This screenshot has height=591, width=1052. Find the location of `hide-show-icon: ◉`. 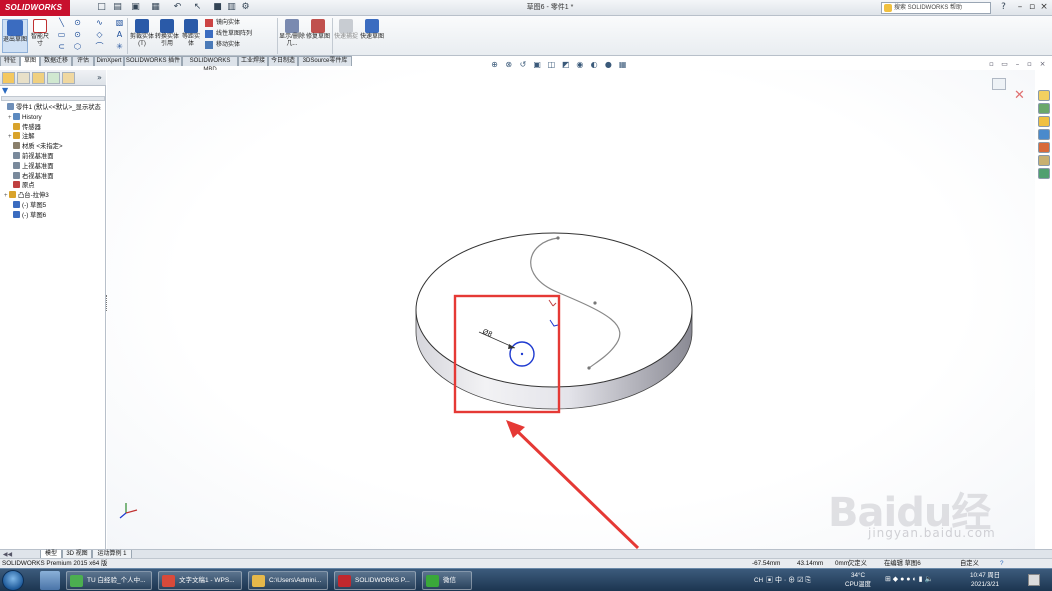

hide-show-icon: ◉ is located at coordinates (579, 64).